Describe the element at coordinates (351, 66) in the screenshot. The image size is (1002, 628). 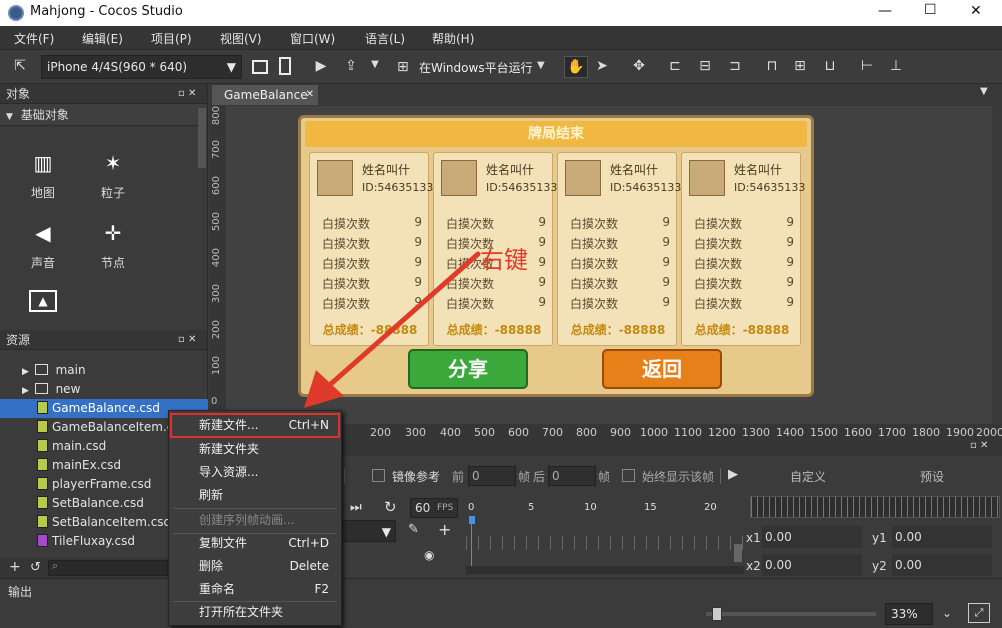
I see `publish-icon: ⇪` at that location.